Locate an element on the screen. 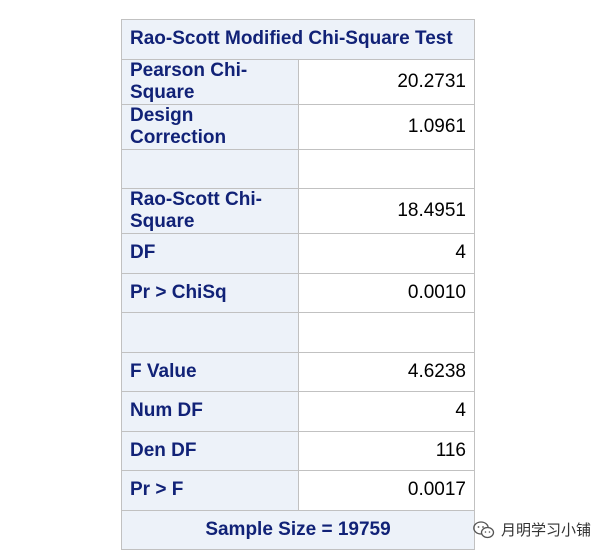 This screenshot has height=560, width=609. table-row: F Value 4.6238 is located at coordinates (298, 371).